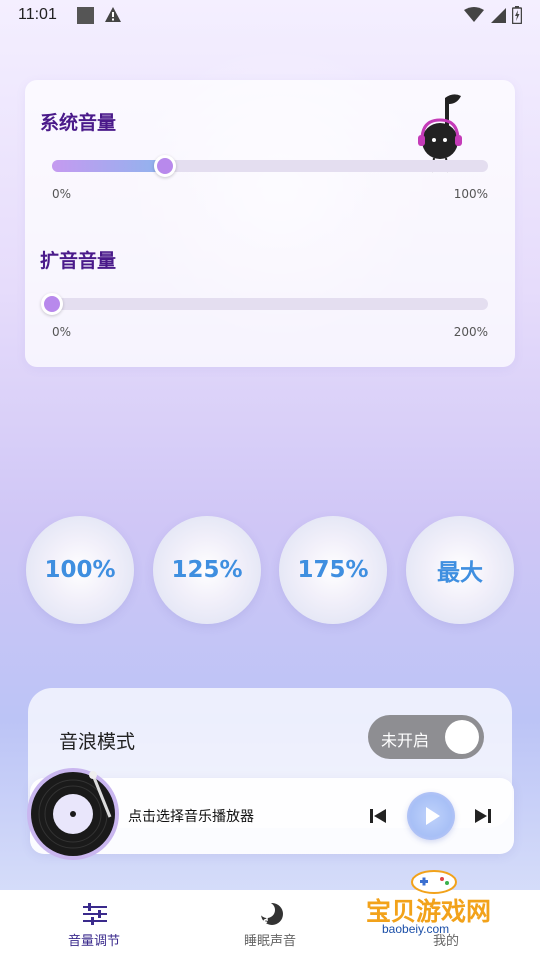 The height and width of the screenshot is (960, 540). I want to click on status-time: 11:01, so click(37, 14).